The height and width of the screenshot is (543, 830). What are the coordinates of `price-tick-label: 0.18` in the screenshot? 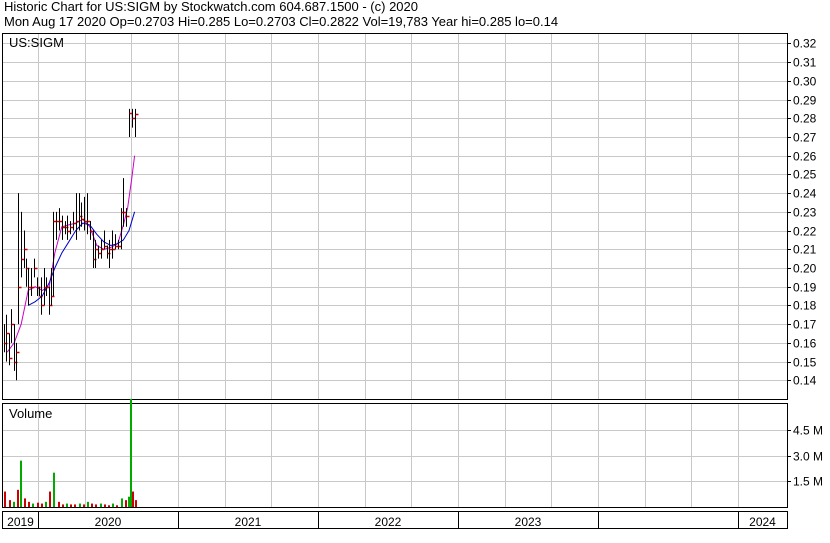 It's located at (805, 306).